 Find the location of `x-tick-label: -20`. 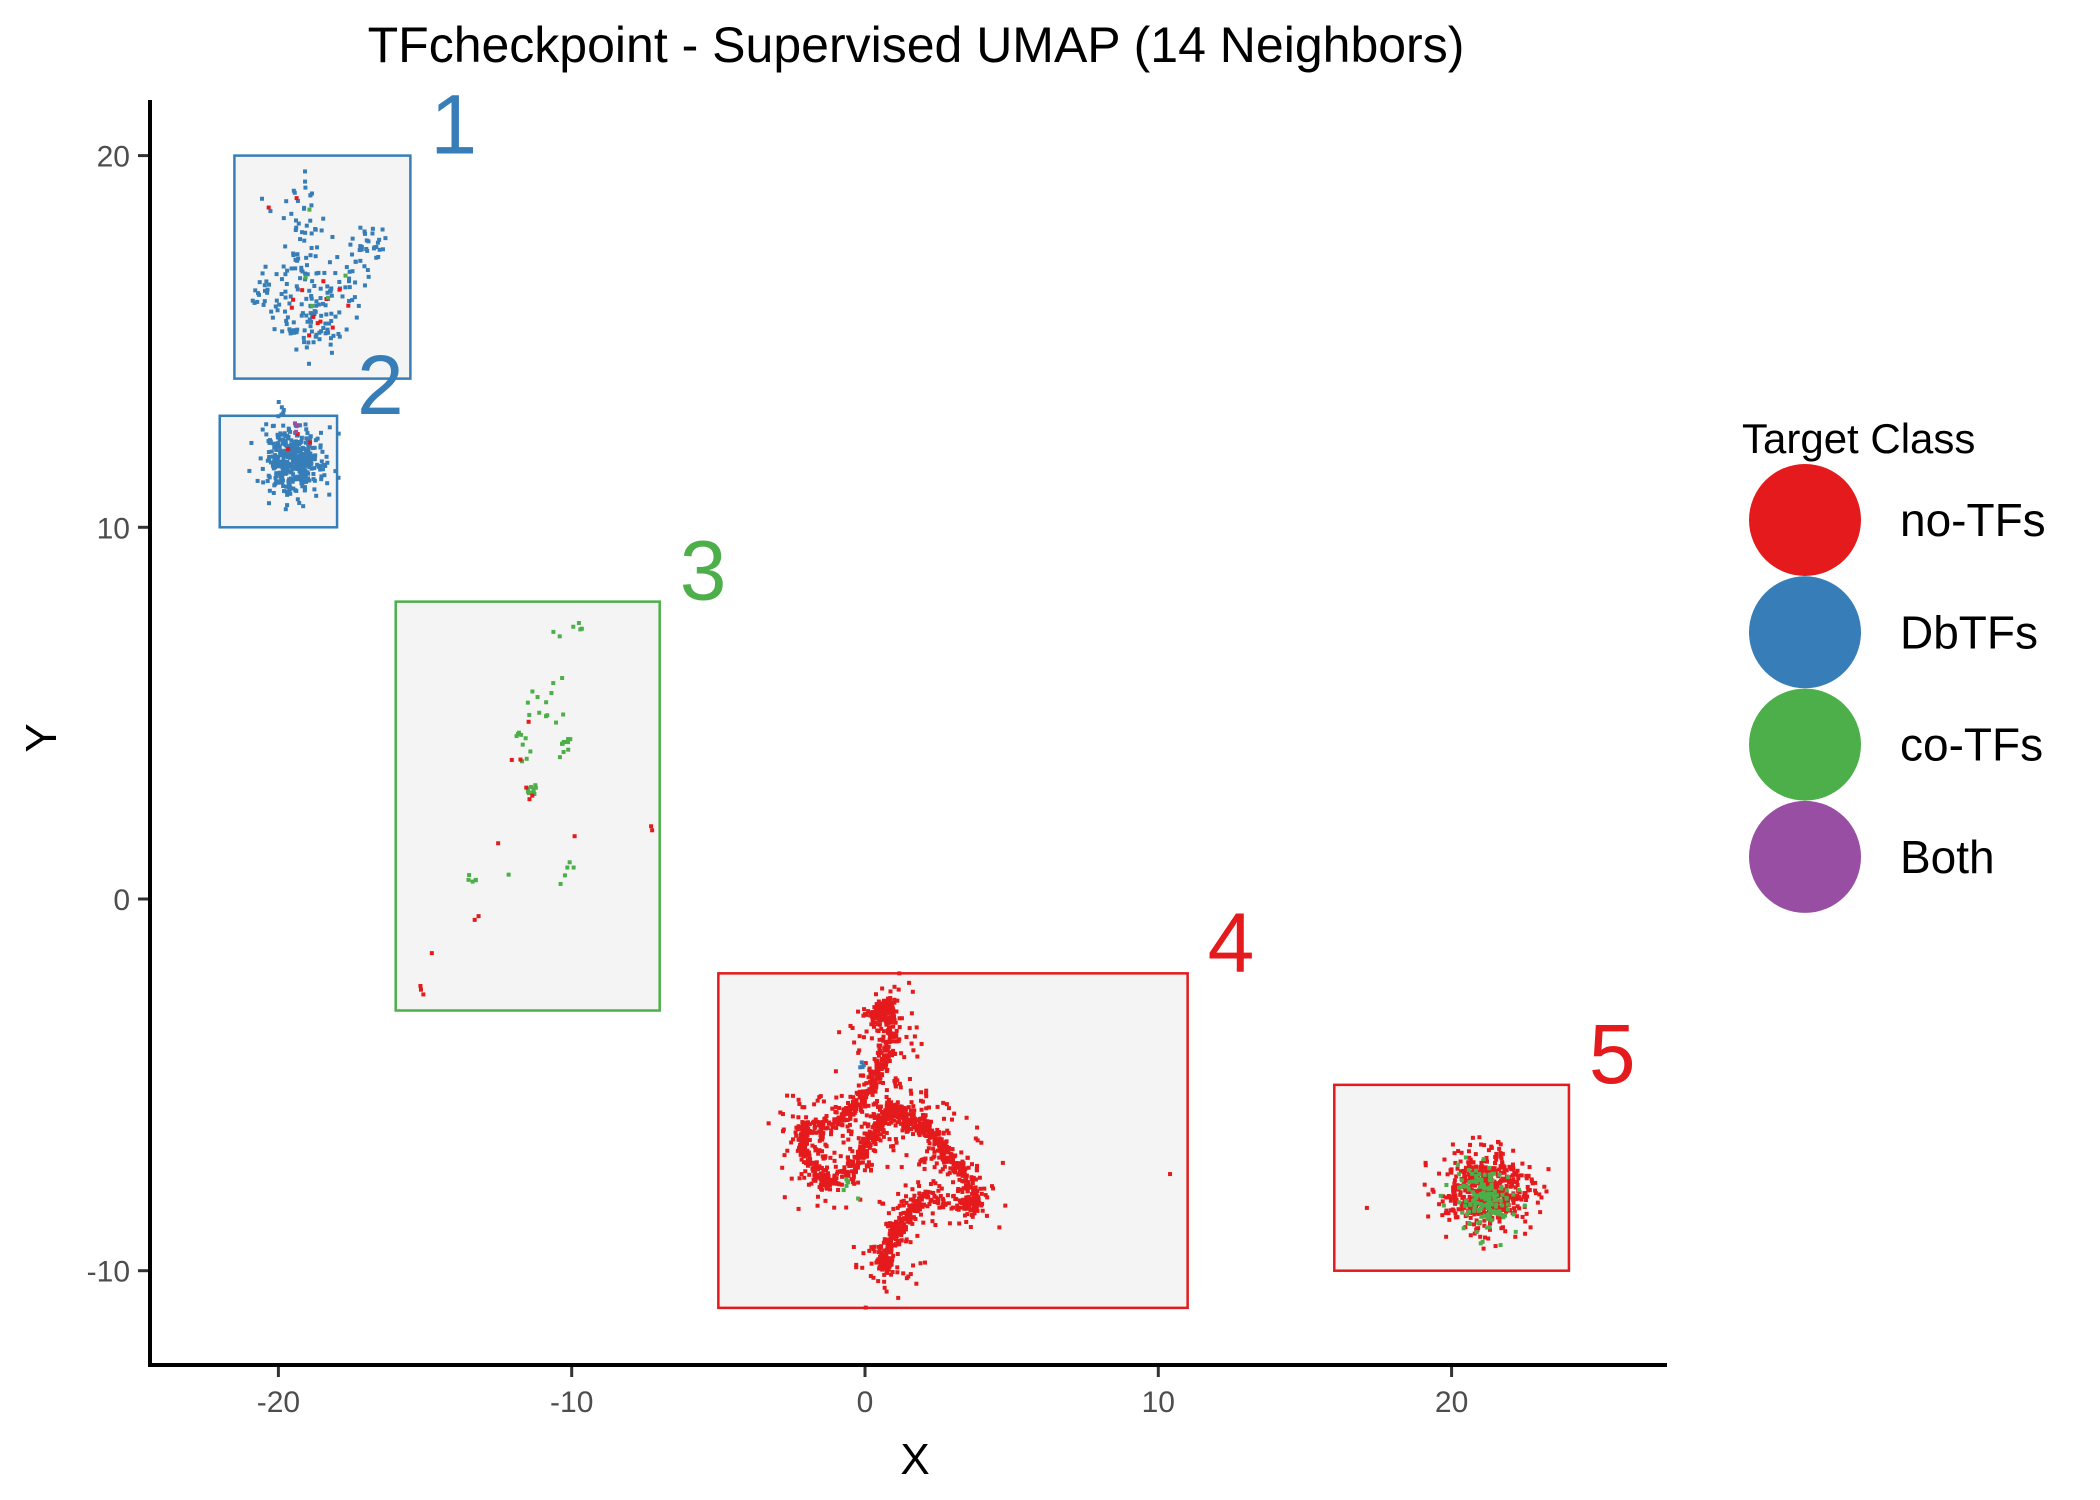

x-tick-label: -20 is located at coordinates (278, 1402).